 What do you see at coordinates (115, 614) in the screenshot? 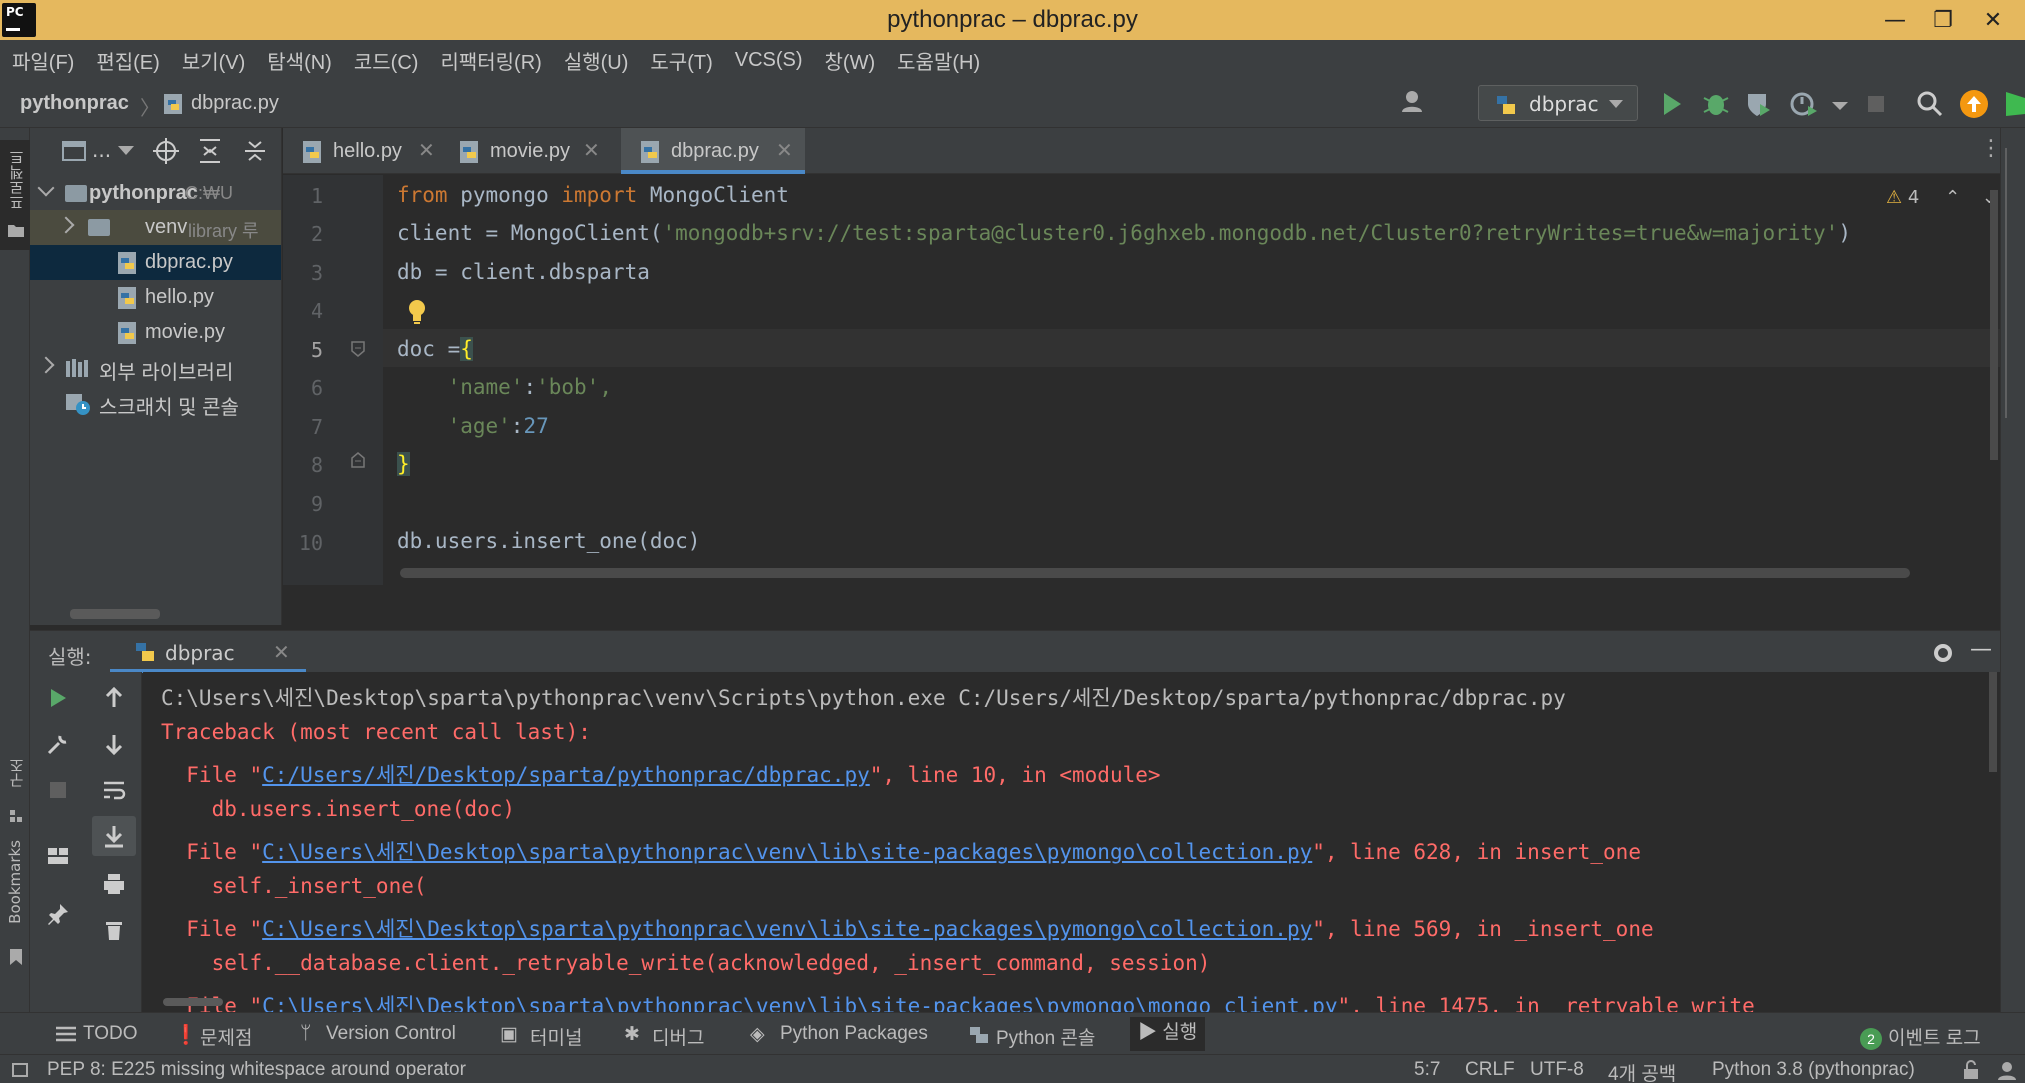
I see `project-horizontal-scrollbar` at bounding box center [115, 614].